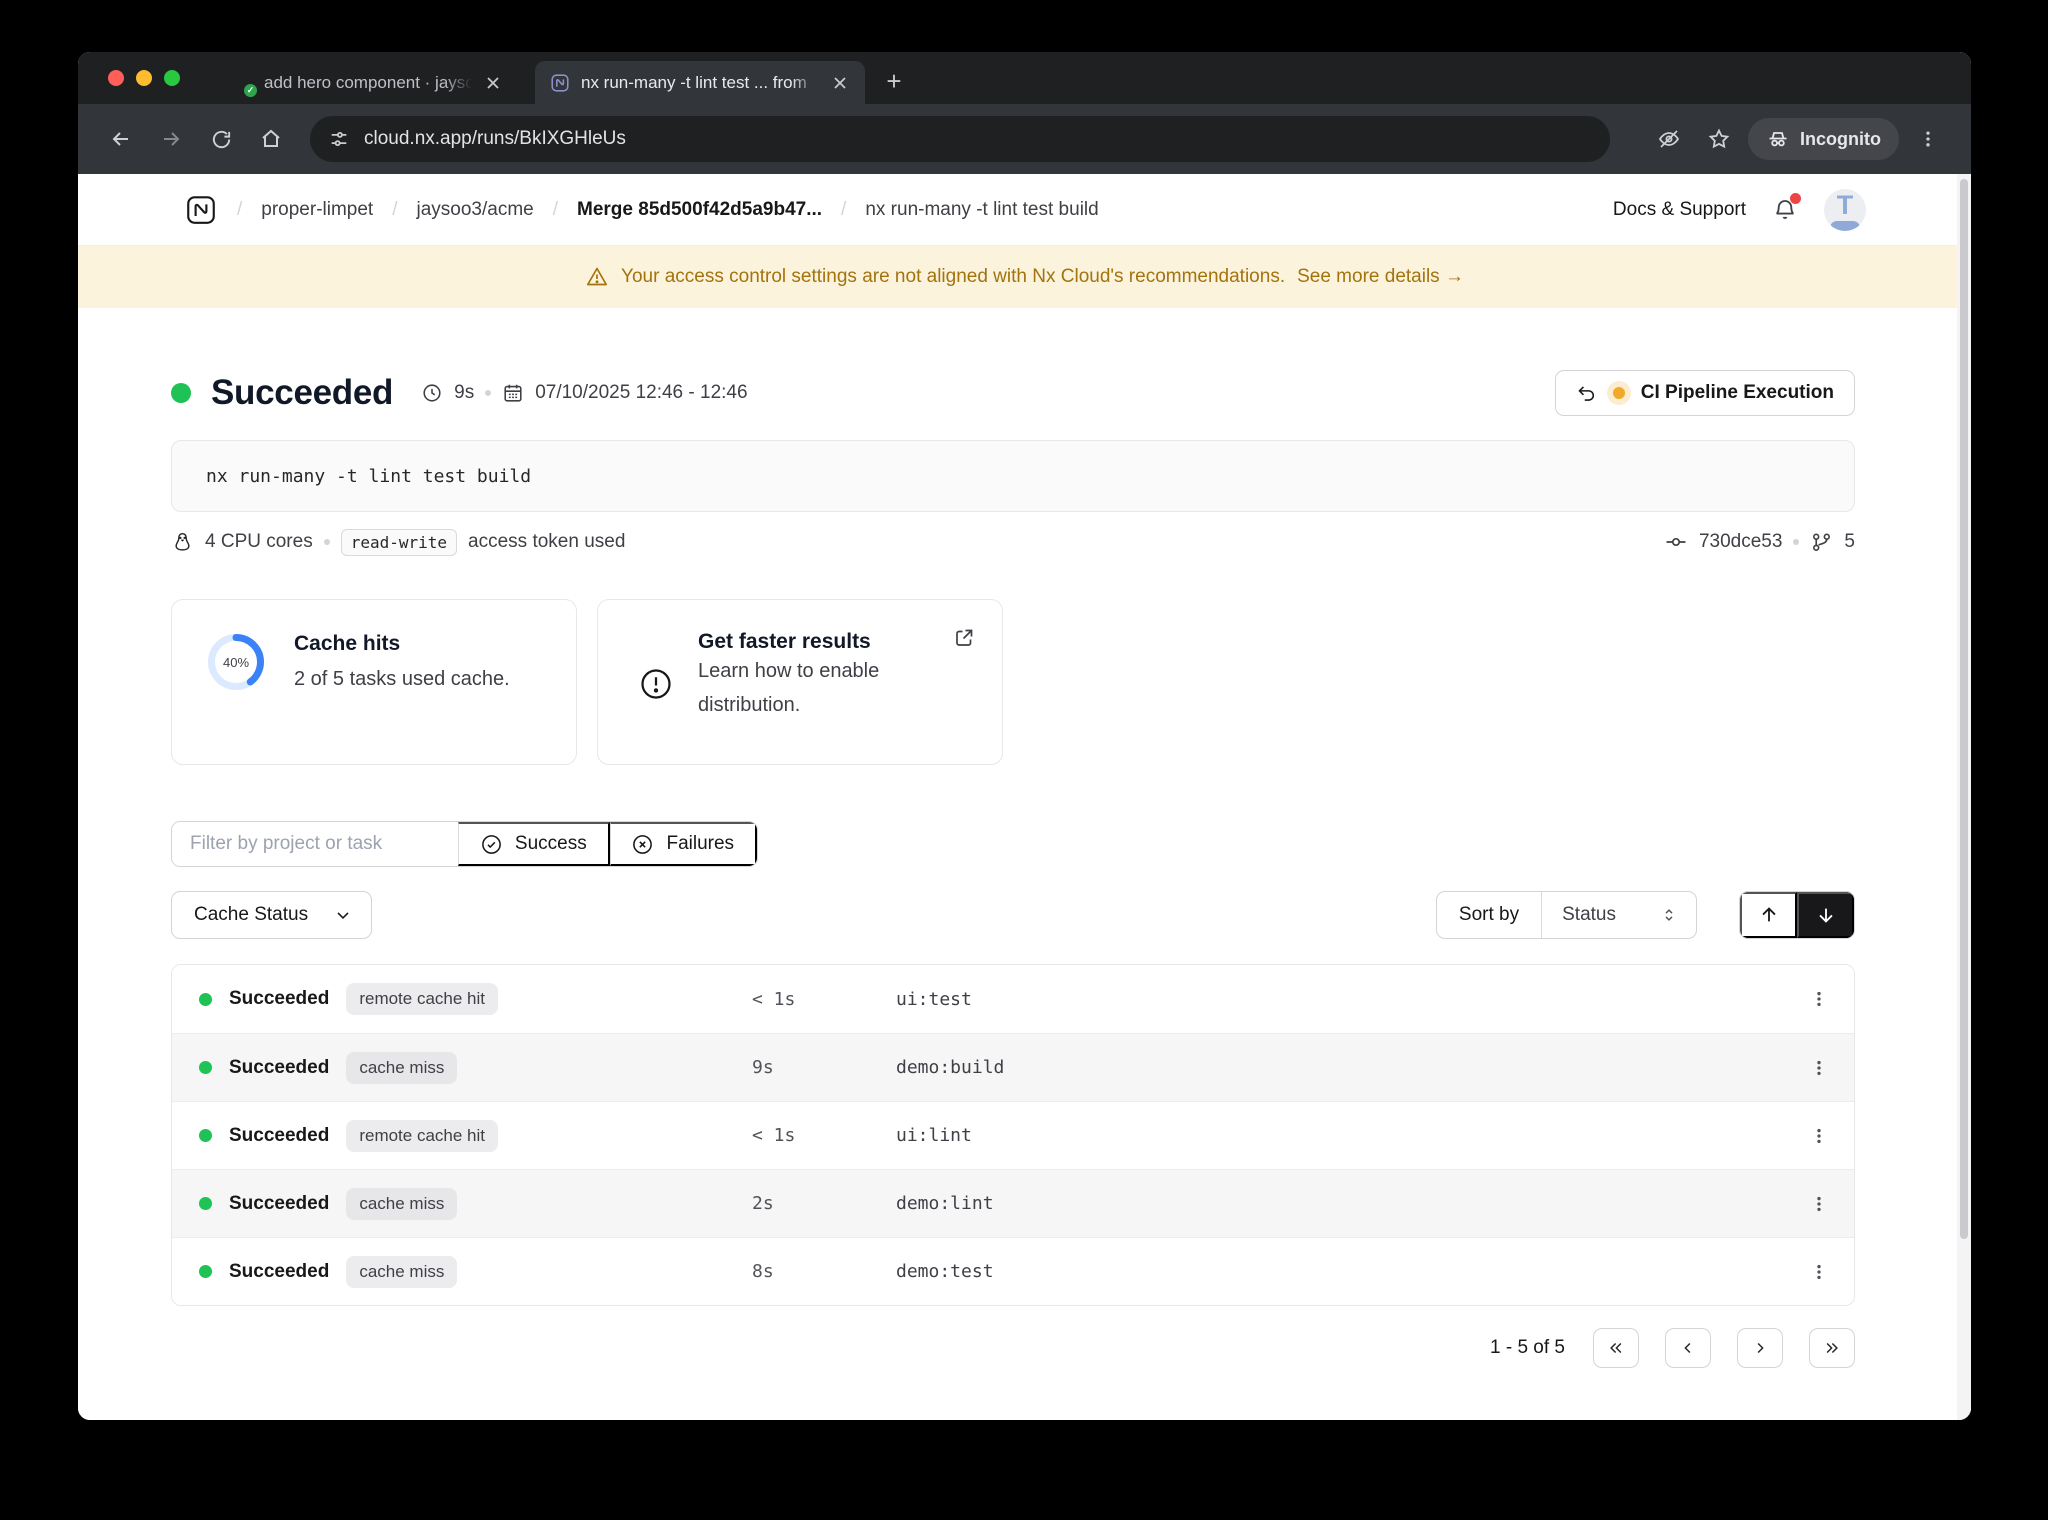 This screenshot has height=1520, width=2048. Describe the element at coordinates (1679, 210) in the screenshot. I see `docs-support-link: Docs & Support` at that location.